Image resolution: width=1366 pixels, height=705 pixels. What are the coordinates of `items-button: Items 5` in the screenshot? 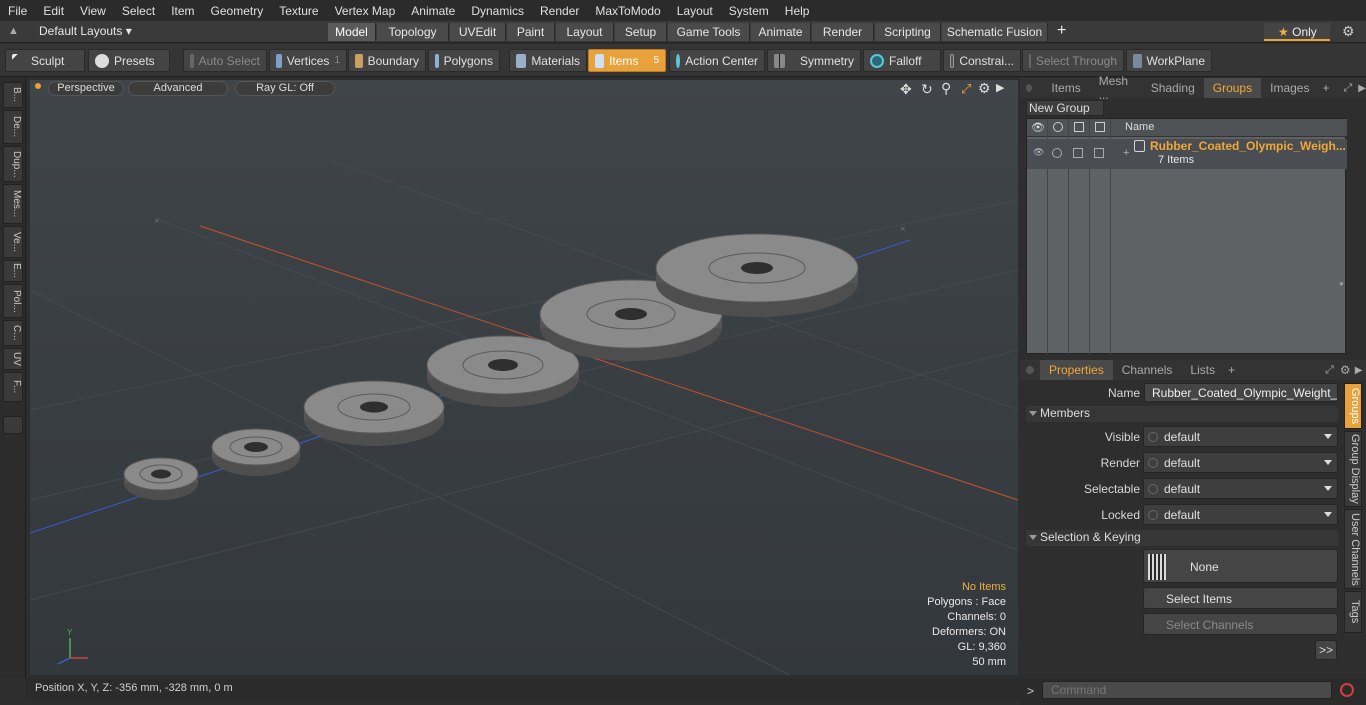 It's located at (627, 60).